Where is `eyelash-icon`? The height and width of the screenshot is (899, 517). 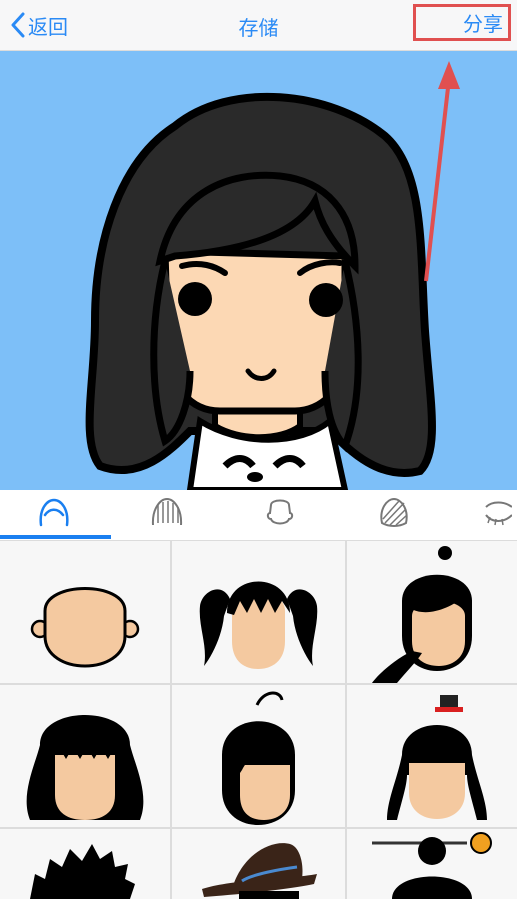
eyelash-icon is located at coordinates (498, 513).